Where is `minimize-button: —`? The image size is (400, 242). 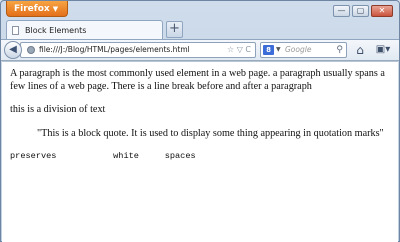 minimize-button: — is located at coordinates (341, 11).